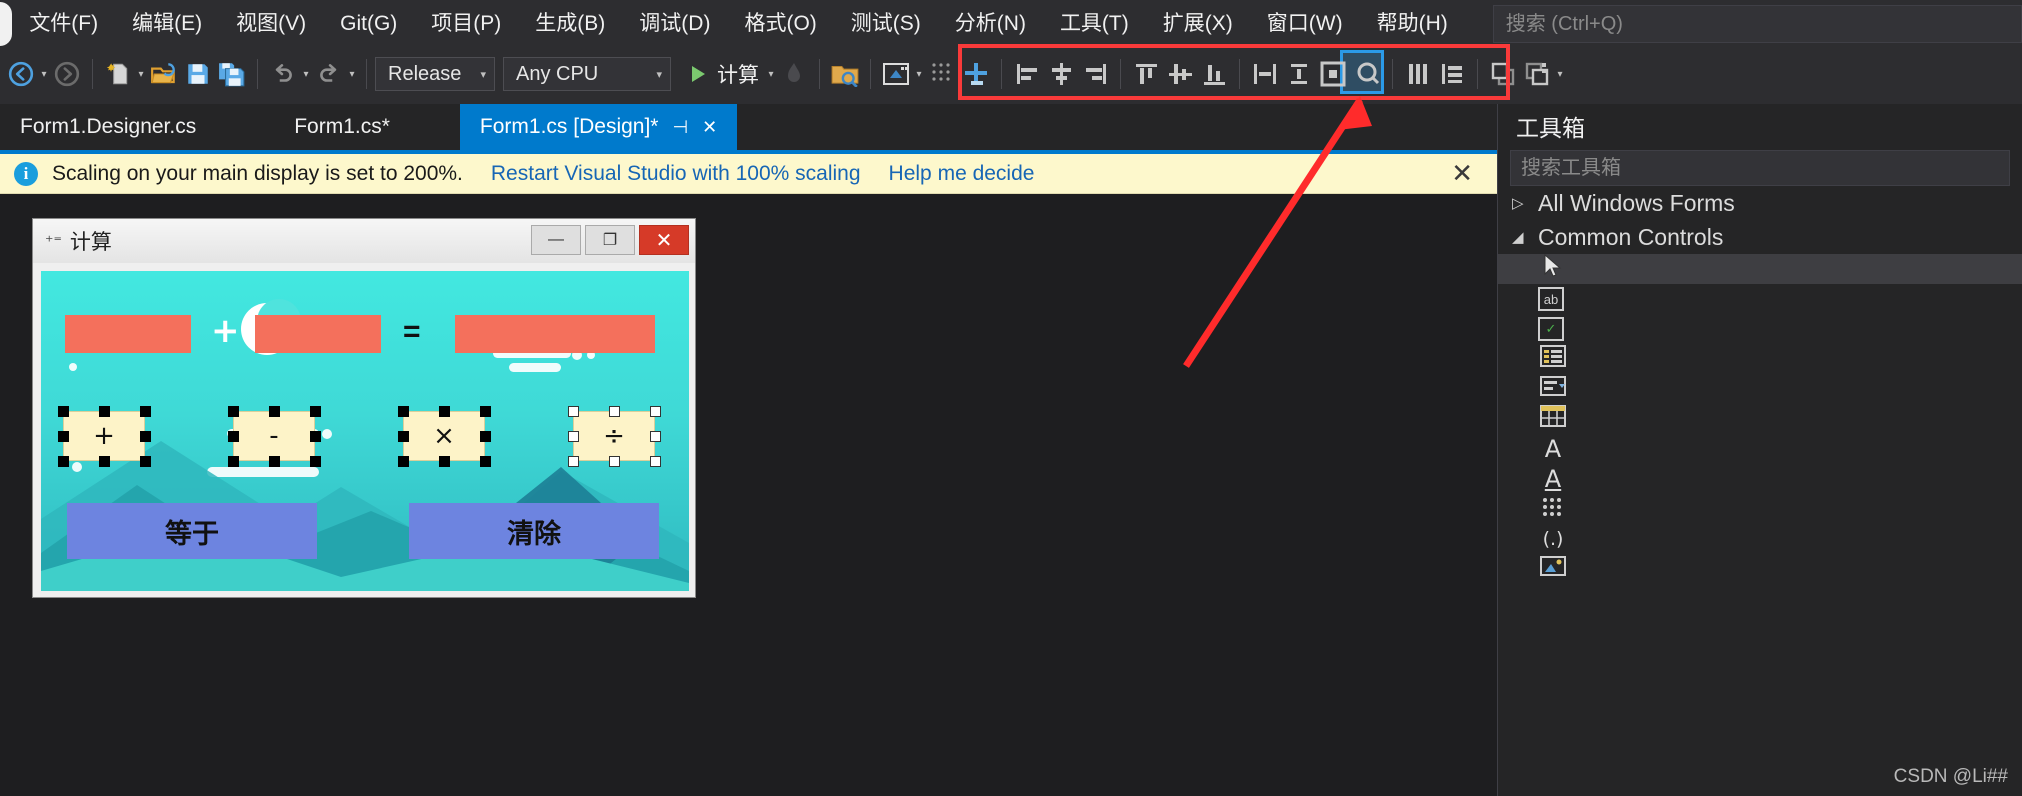 Image resolution: width=2022 pixels, height=796 pixels. I want to click on button-clear: 清除, so click(534, 531).